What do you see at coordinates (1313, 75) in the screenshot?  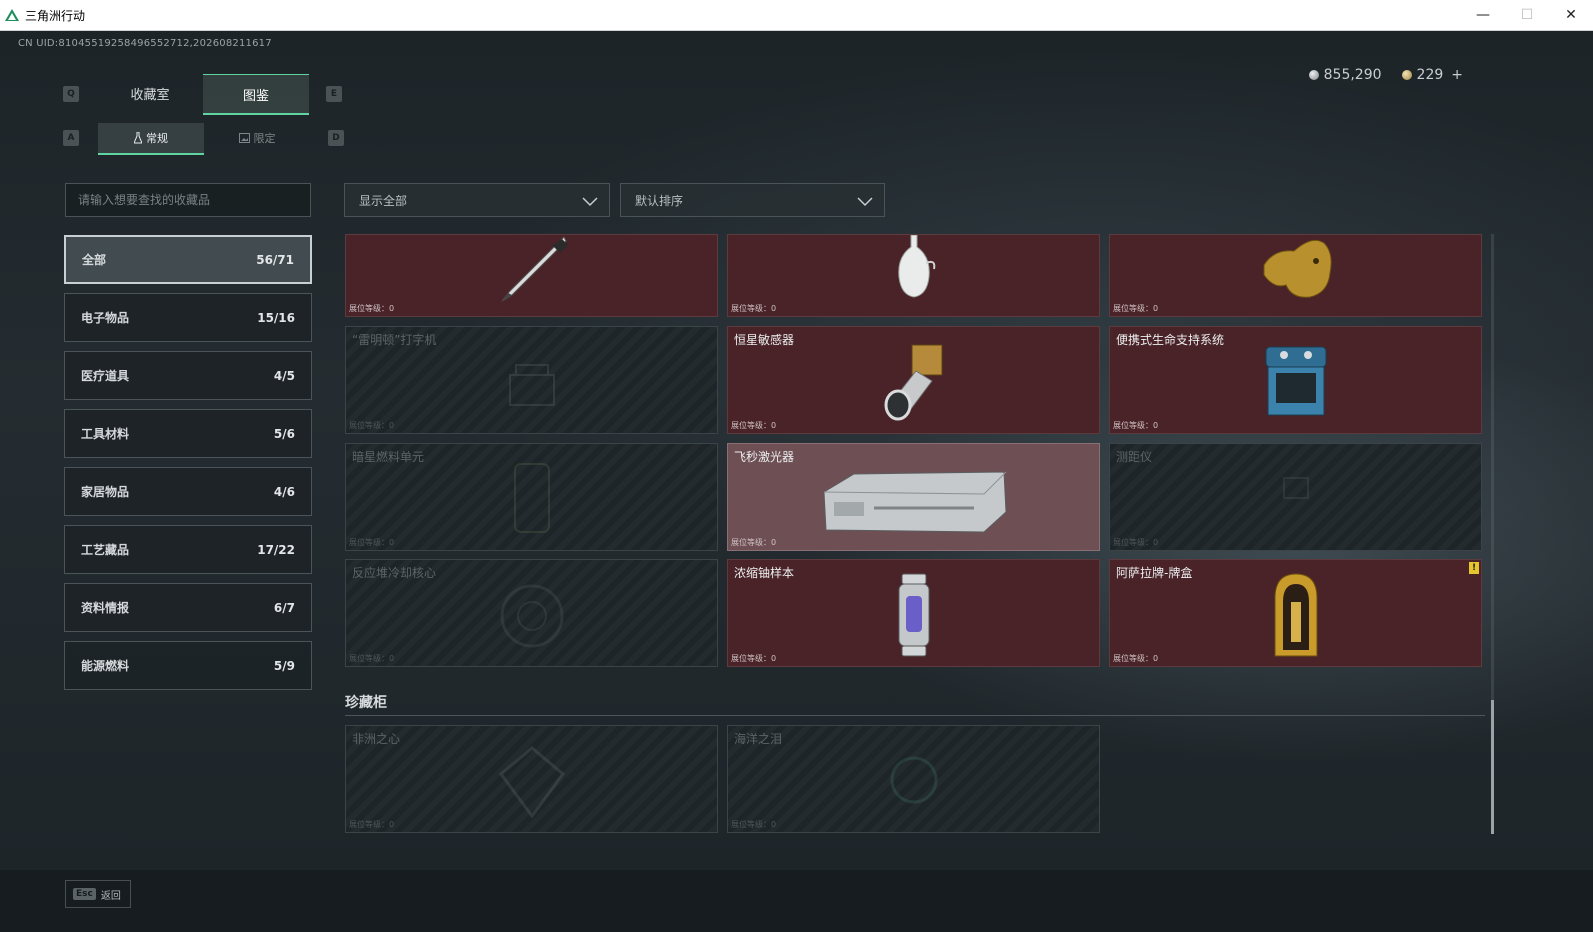 I see `silver-coin-icon` at bounding box center [1313, 75].